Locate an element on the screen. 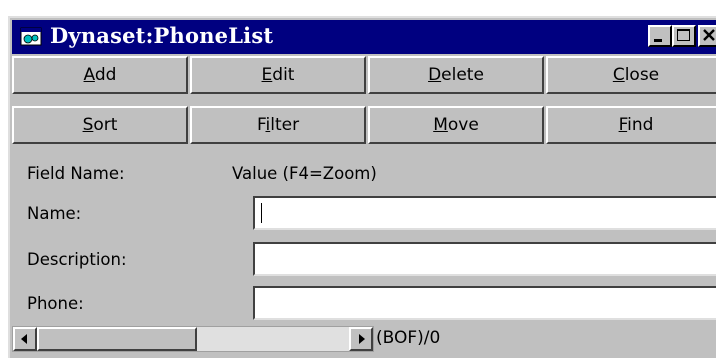 This screenshot has width=716, height=358. phone-field is located at coordinates (484, 303).